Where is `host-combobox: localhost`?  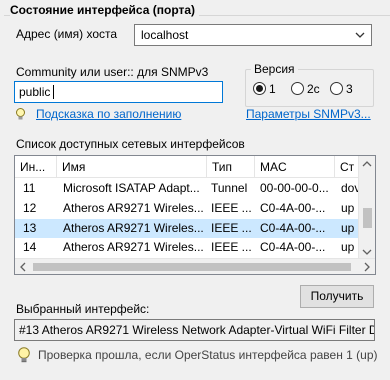 host-combobox: localhost is located at coordinates (253, 35).